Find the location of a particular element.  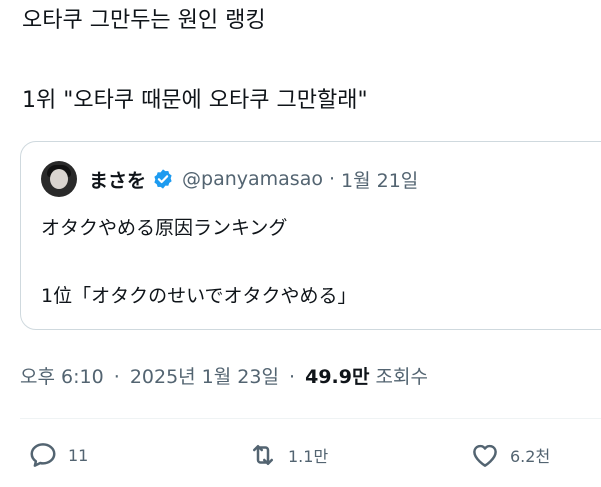

reply-icon is located at coordinates (43, 455).